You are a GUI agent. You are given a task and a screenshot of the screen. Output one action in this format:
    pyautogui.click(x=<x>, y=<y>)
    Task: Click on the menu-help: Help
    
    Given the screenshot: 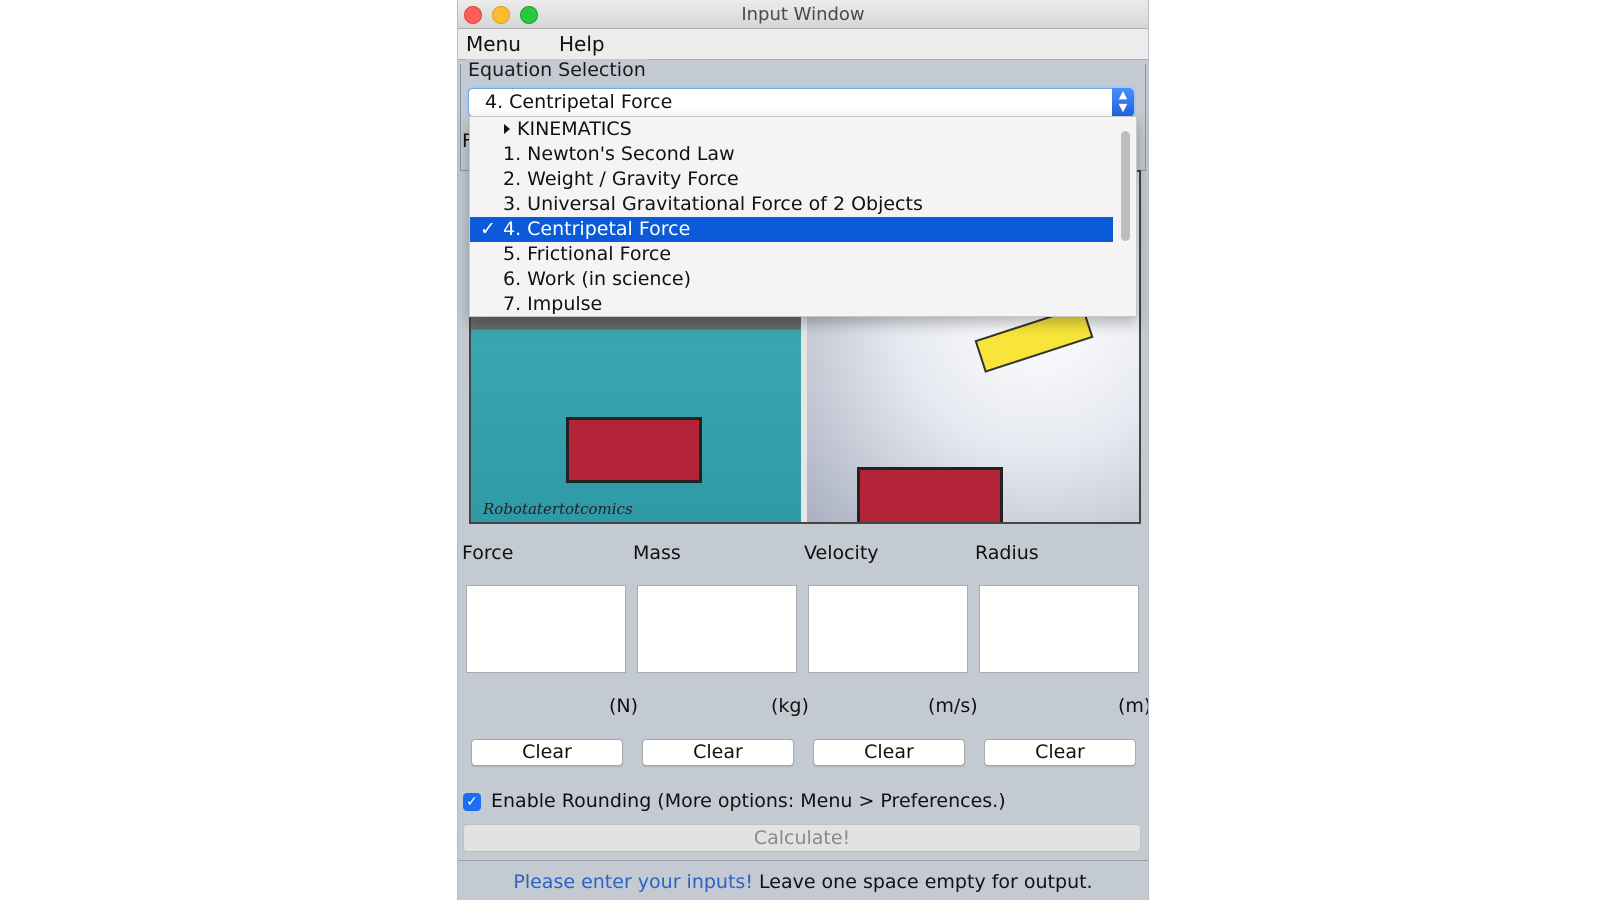 What is the action you would take?
    pyautogui.click(x=582, y=44)
    